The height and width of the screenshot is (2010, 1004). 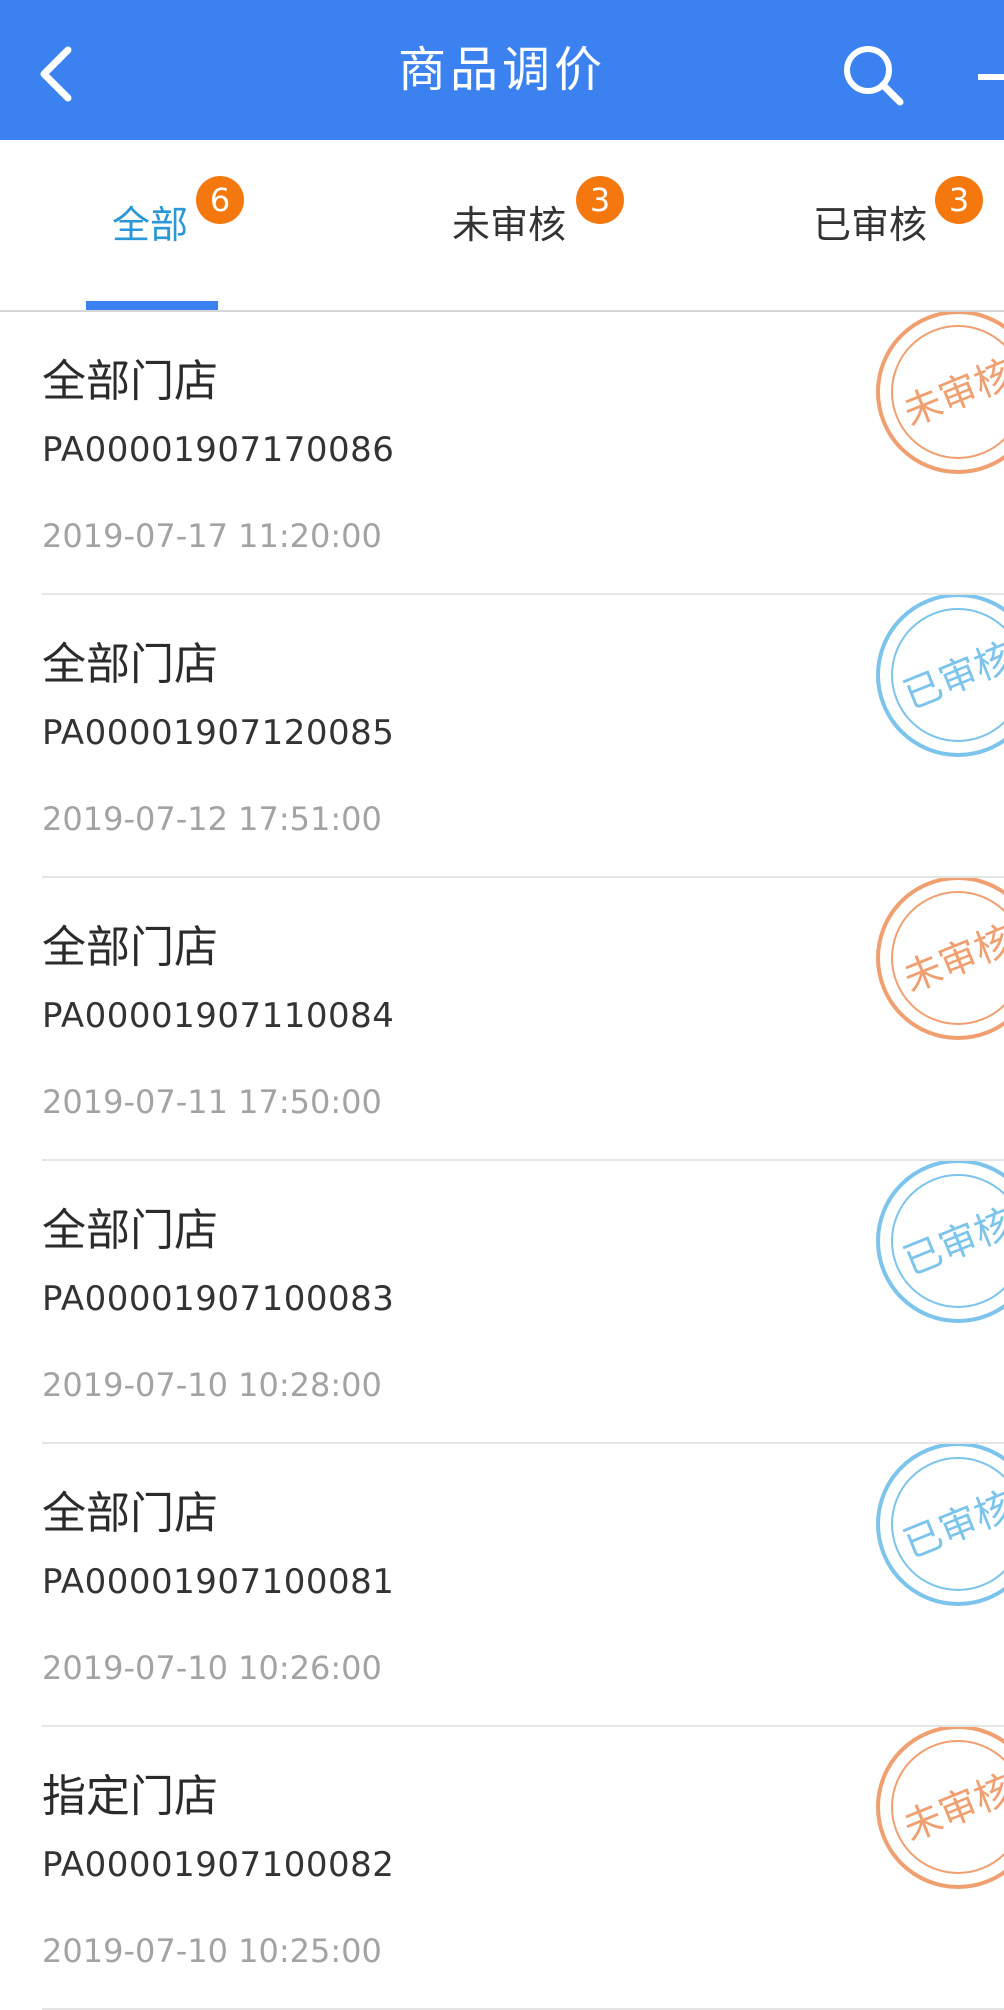 I want to click on order-time: 2019-07-12 17:51:00, so click(x=212, y=819).